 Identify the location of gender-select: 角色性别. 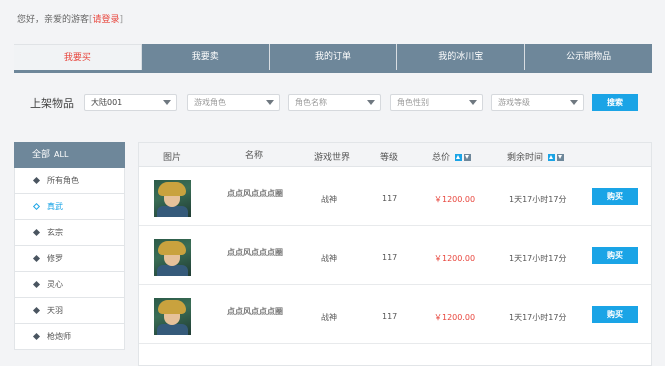
(436, 102).